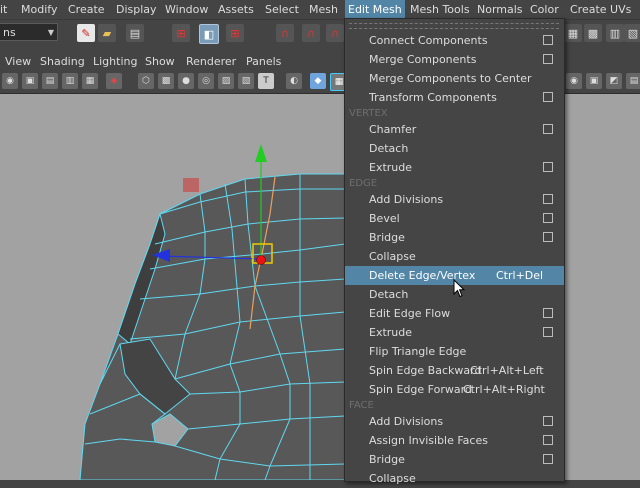 The width and height of the screenshot is (640, 488). Describe the element at coordinates (191, 185) in the screenshot. I see `pivot-marker-icon` at that location.